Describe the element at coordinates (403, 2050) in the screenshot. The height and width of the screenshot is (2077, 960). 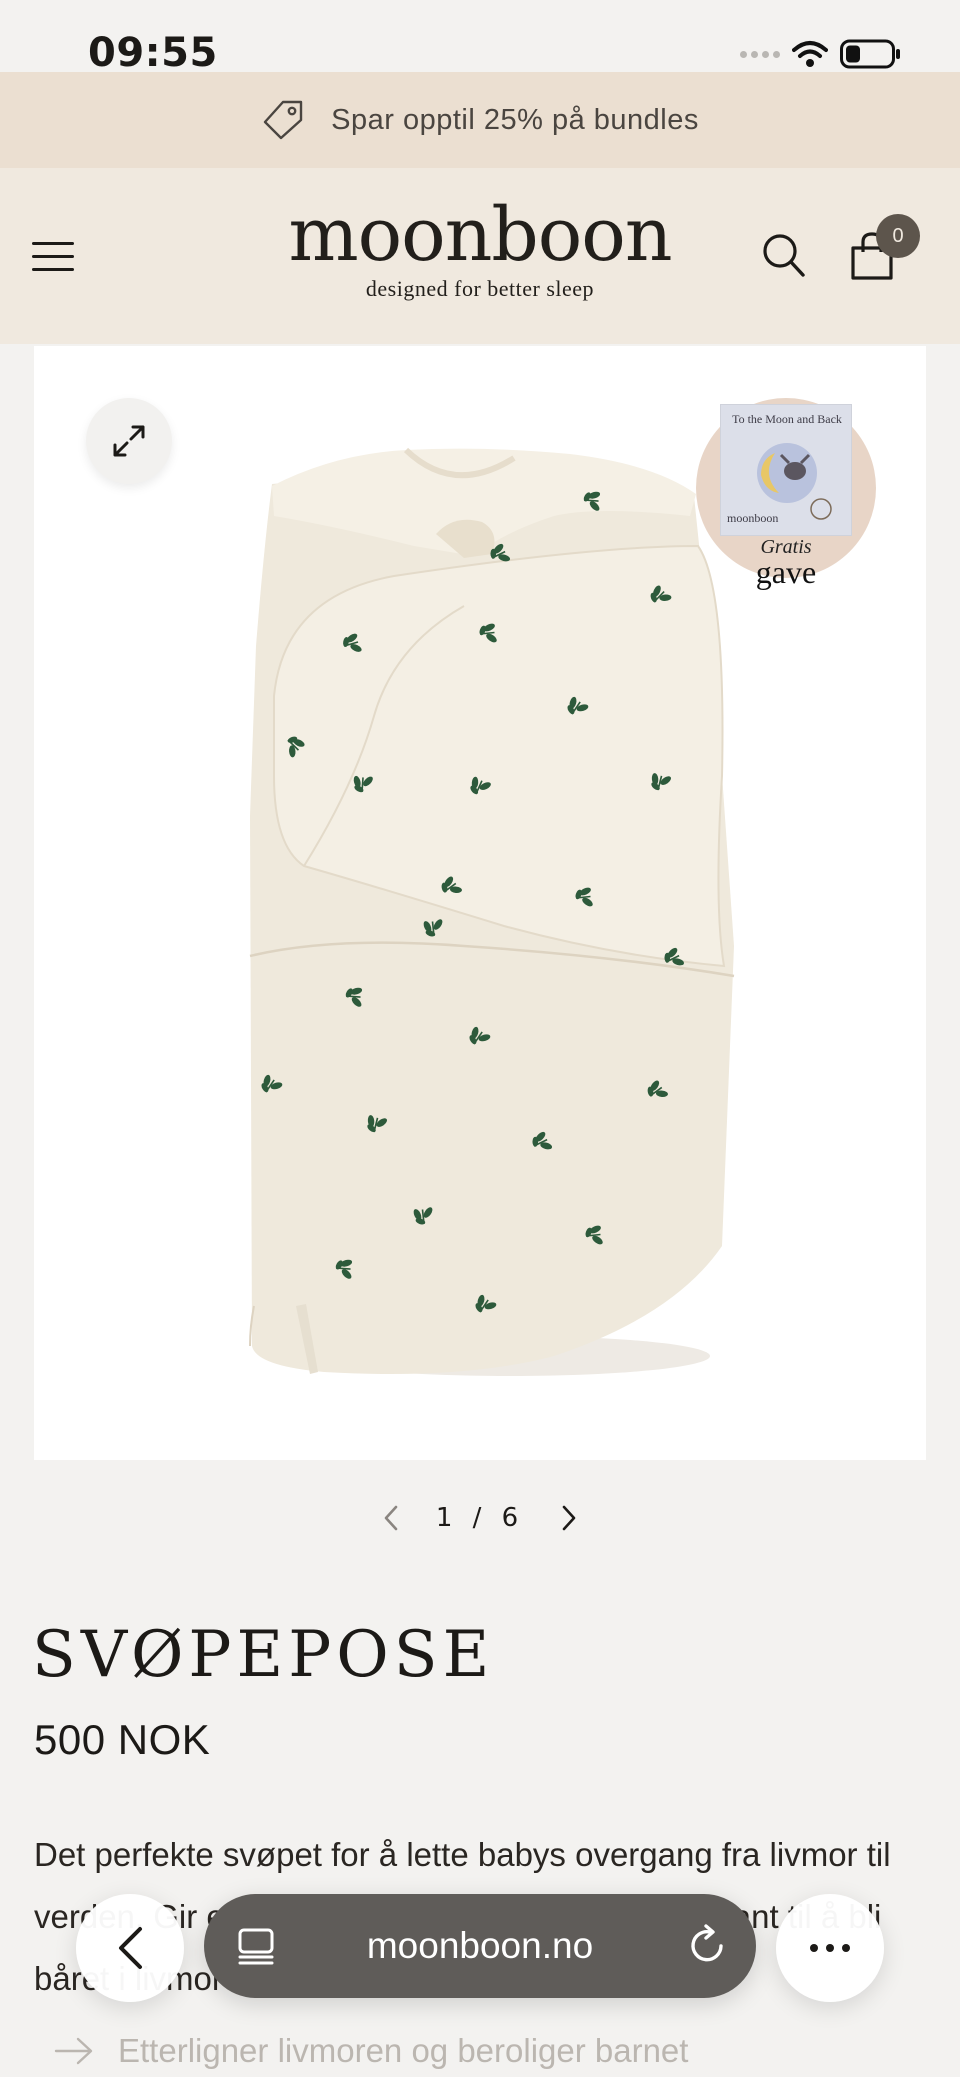
I see `feature-text: Etterligner livmoren og beroliger barnet` at that location.